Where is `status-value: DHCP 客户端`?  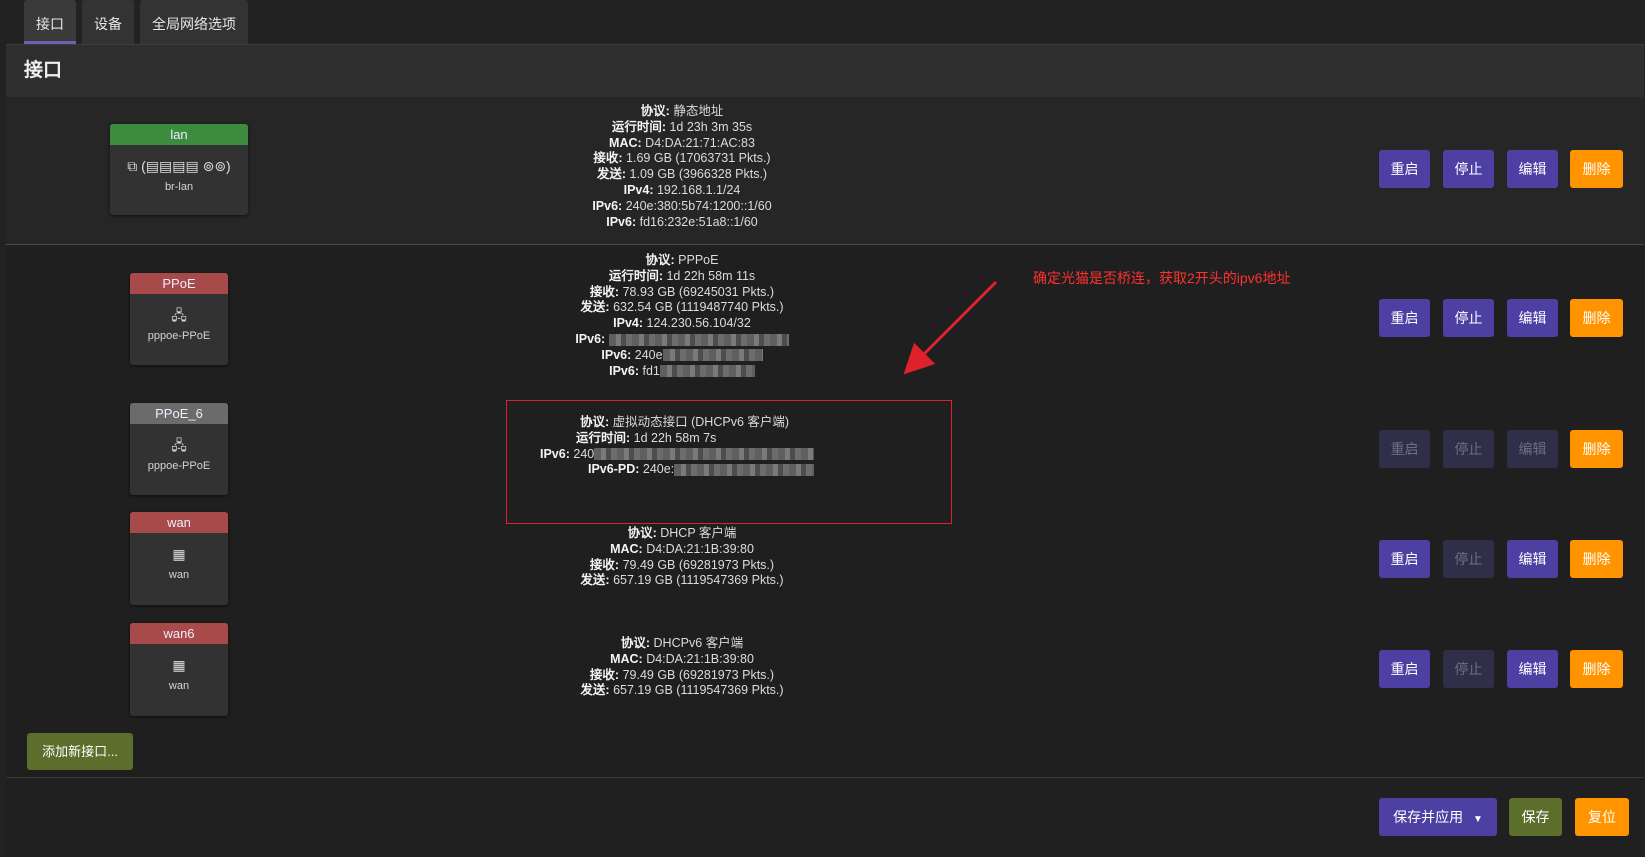
status-value: DHCP 客户端 is located at coordinates (696, 533).